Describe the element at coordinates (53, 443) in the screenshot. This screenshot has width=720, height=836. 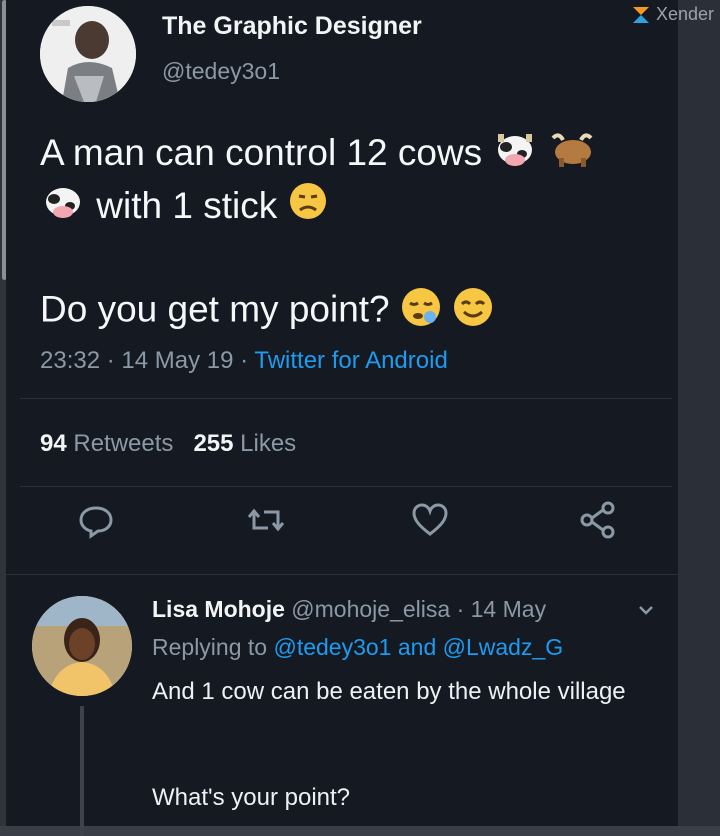
I see `retweets-count: 94` at that location.